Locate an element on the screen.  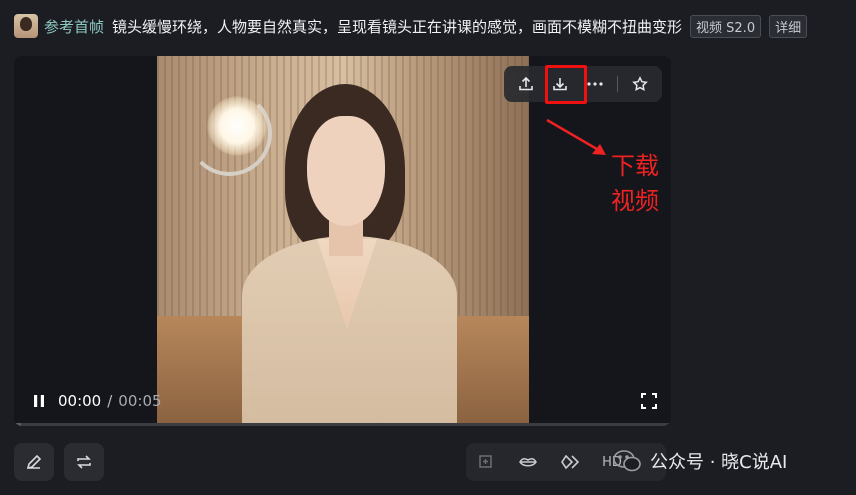
pause-button is located at coordinates (39, 401).